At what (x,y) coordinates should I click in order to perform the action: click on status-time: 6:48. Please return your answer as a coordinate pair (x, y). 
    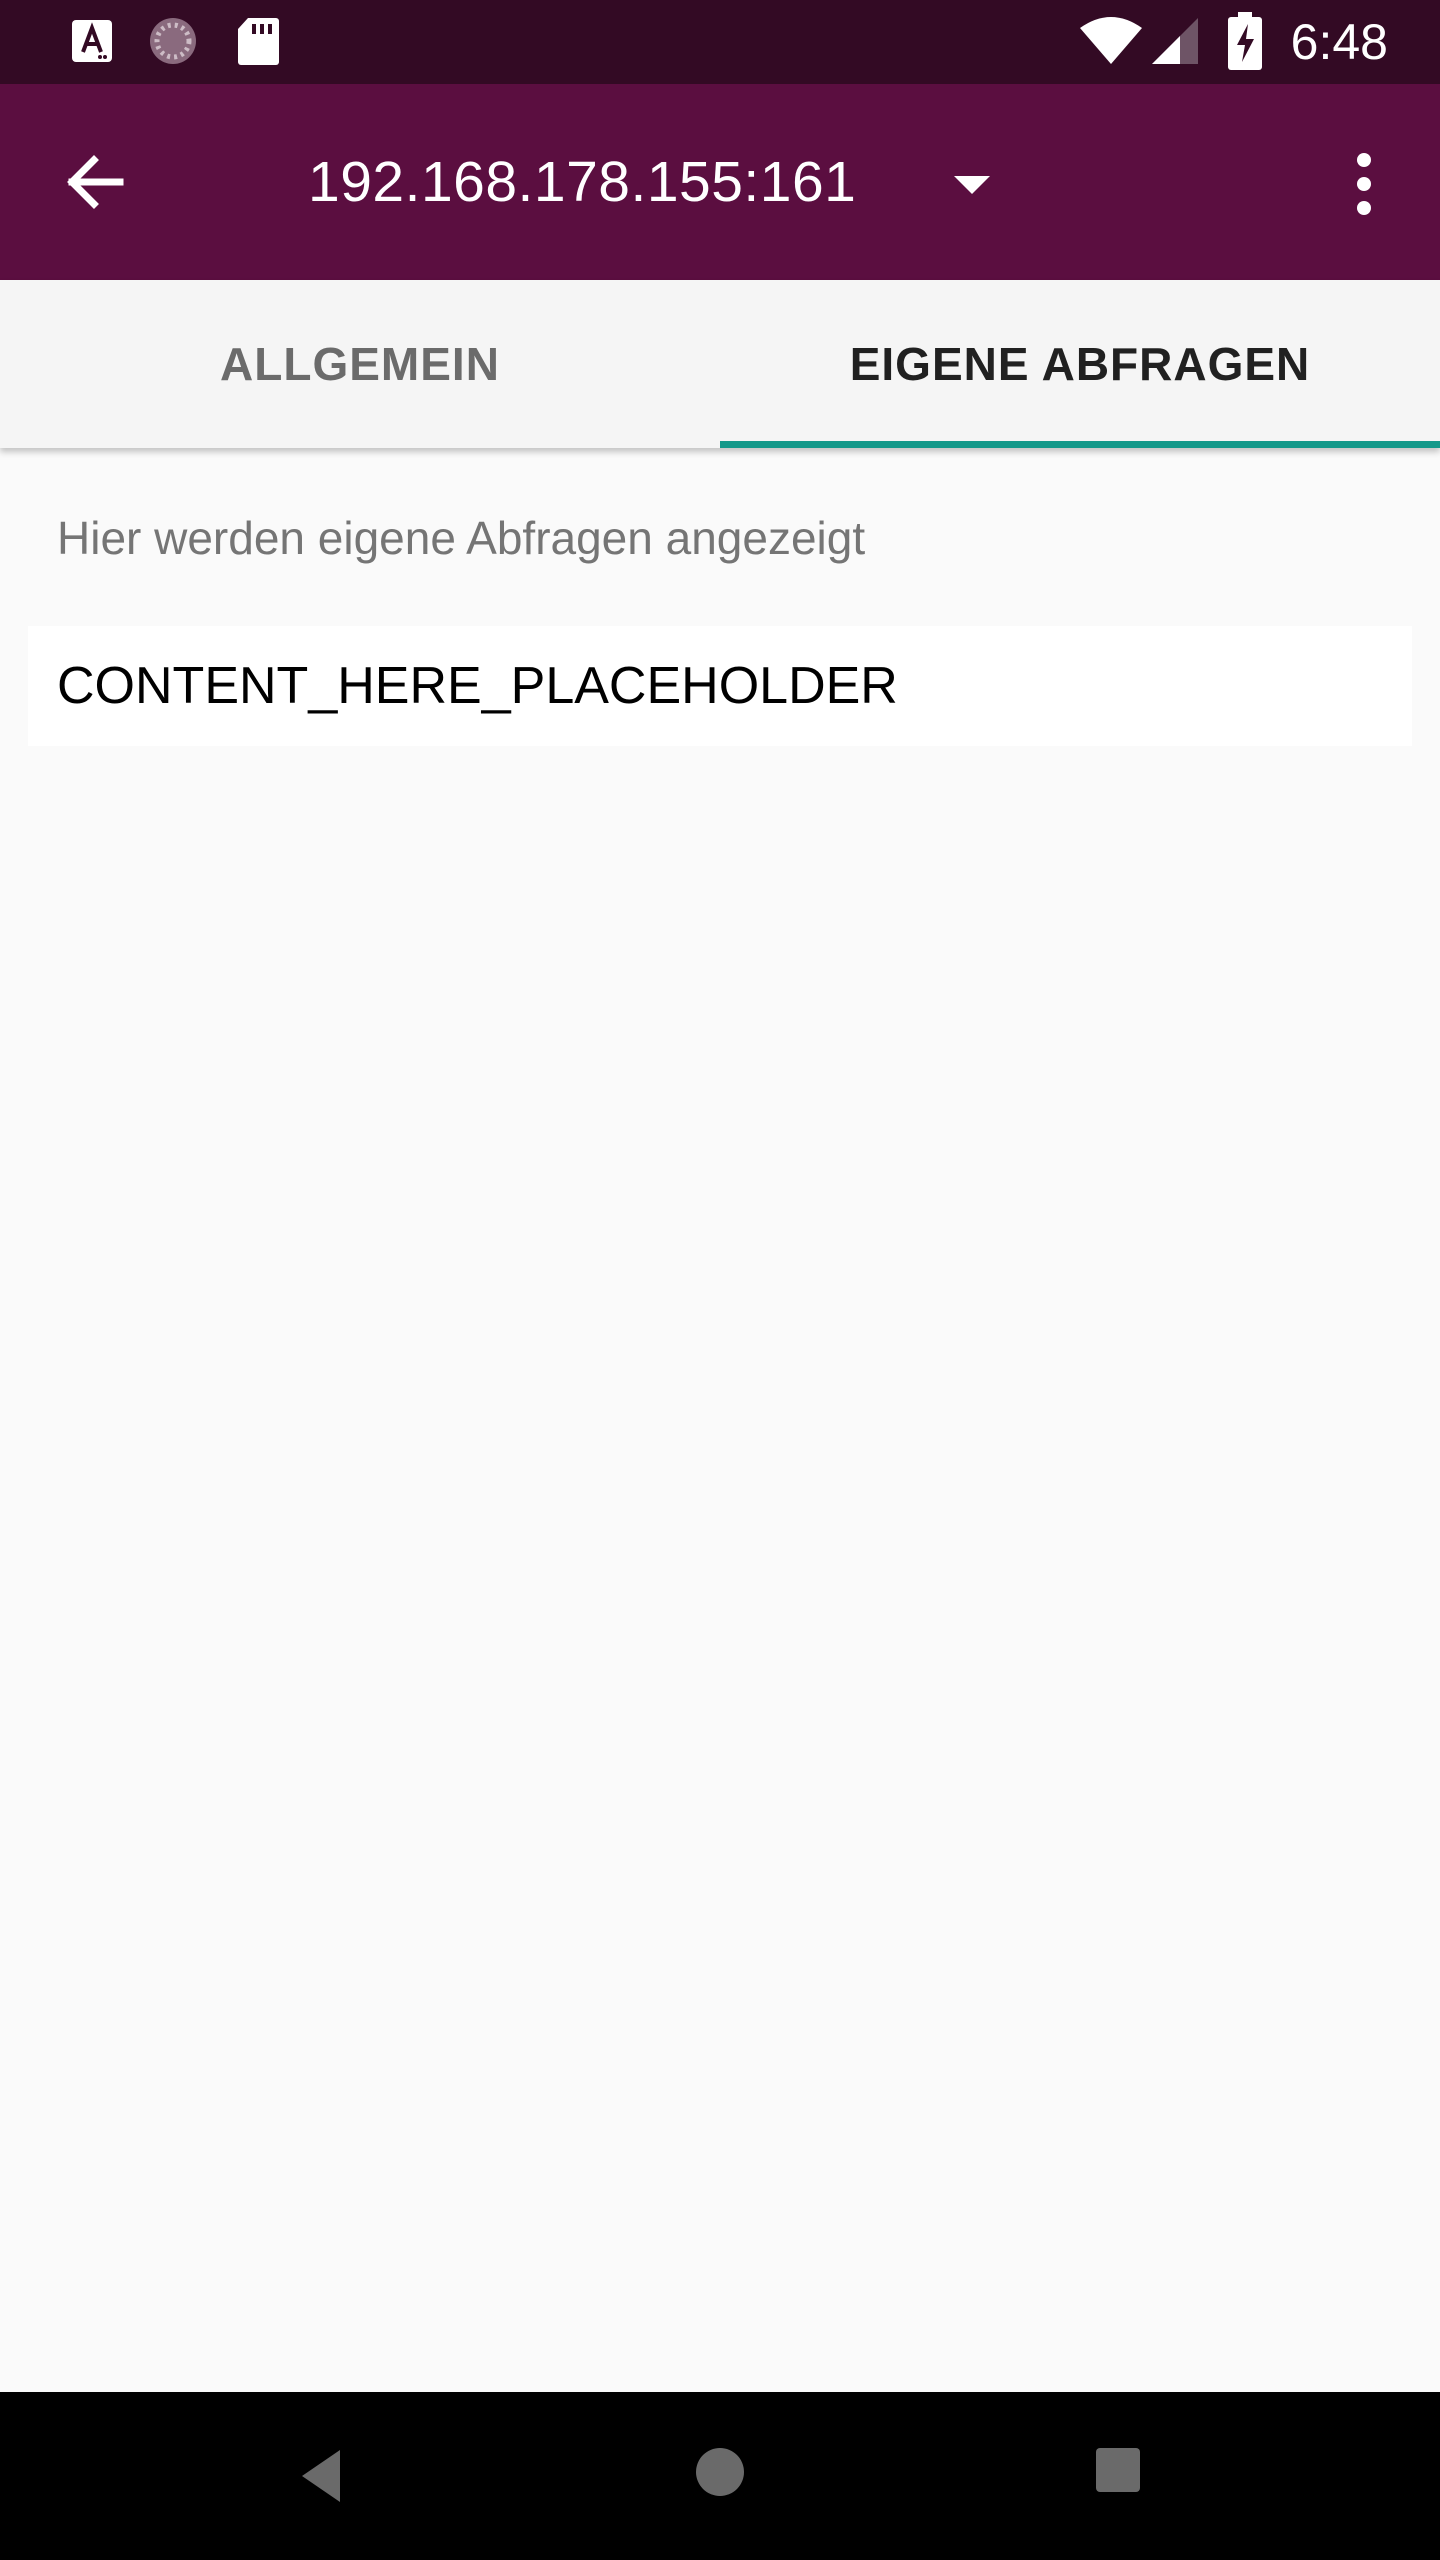
    Looking at the image, I should click on (1339, 42).